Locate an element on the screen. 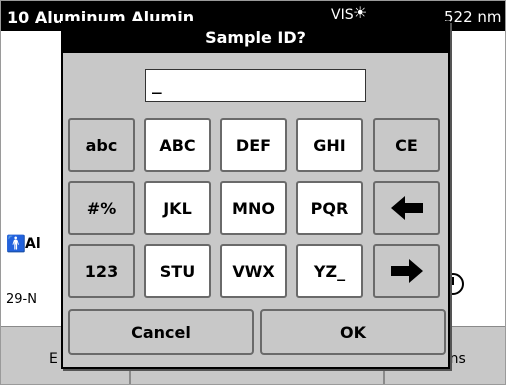  arrow-right-icon is located at coordinates (406, 271).